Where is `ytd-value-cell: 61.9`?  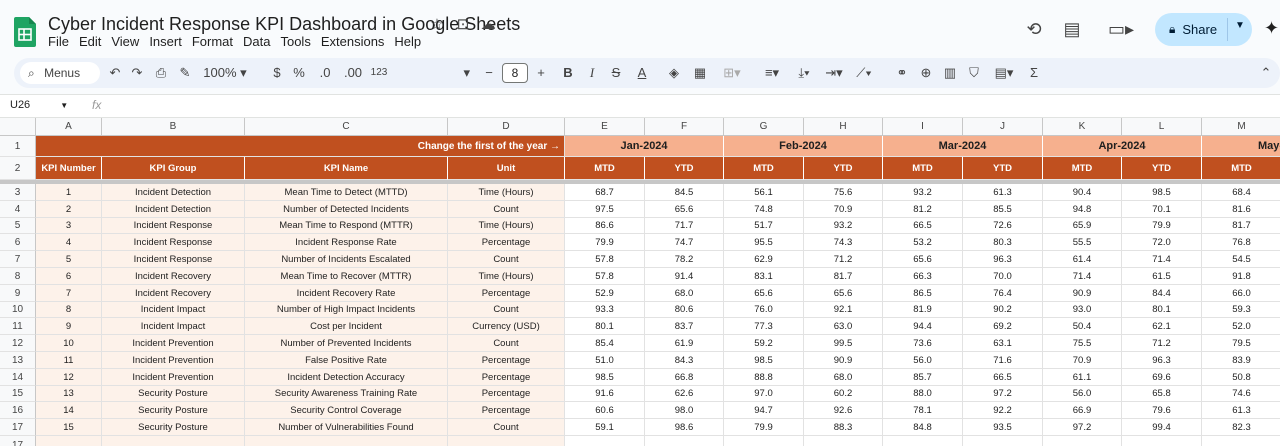
ytd-value-cell: 61.9 is located at coordinates (684, 343).